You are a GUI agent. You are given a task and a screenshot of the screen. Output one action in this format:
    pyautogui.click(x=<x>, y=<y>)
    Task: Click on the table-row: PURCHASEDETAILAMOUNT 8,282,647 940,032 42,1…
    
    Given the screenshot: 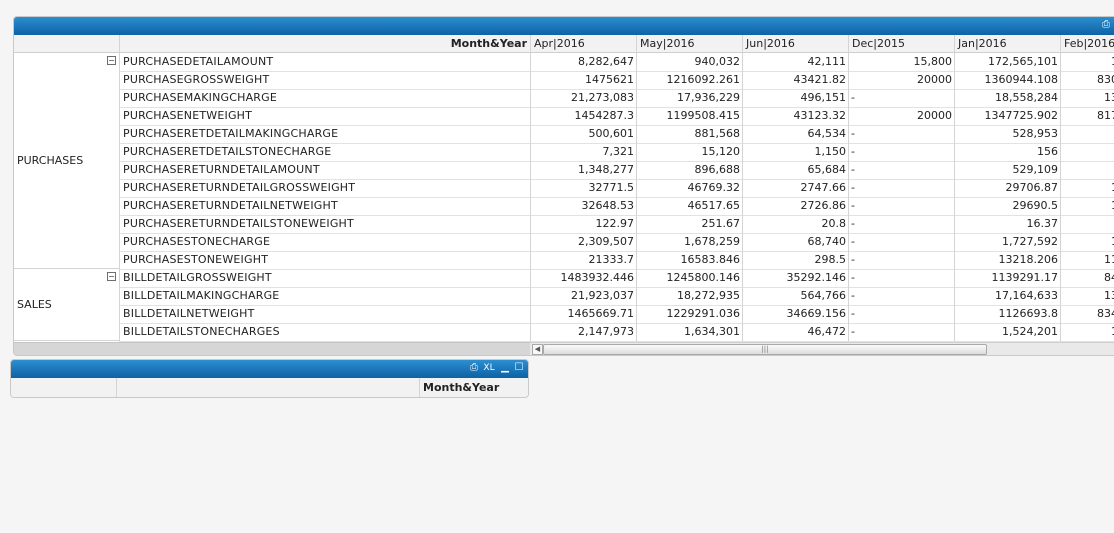 What is the action you would take?
    pyautogui.click(x=616, y=62)
    